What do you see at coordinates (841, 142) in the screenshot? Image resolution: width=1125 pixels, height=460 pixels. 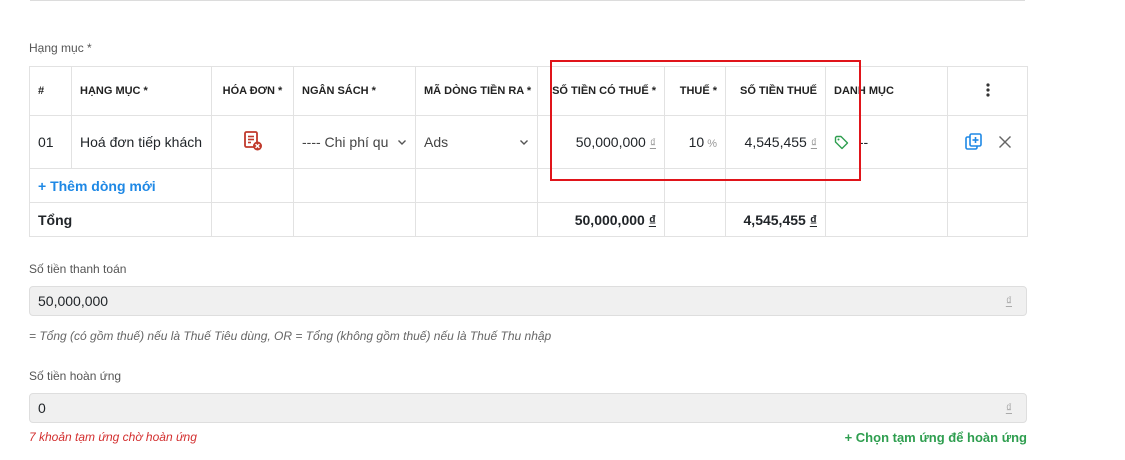 I see `tag-icon` at bounding box center [841, 142].